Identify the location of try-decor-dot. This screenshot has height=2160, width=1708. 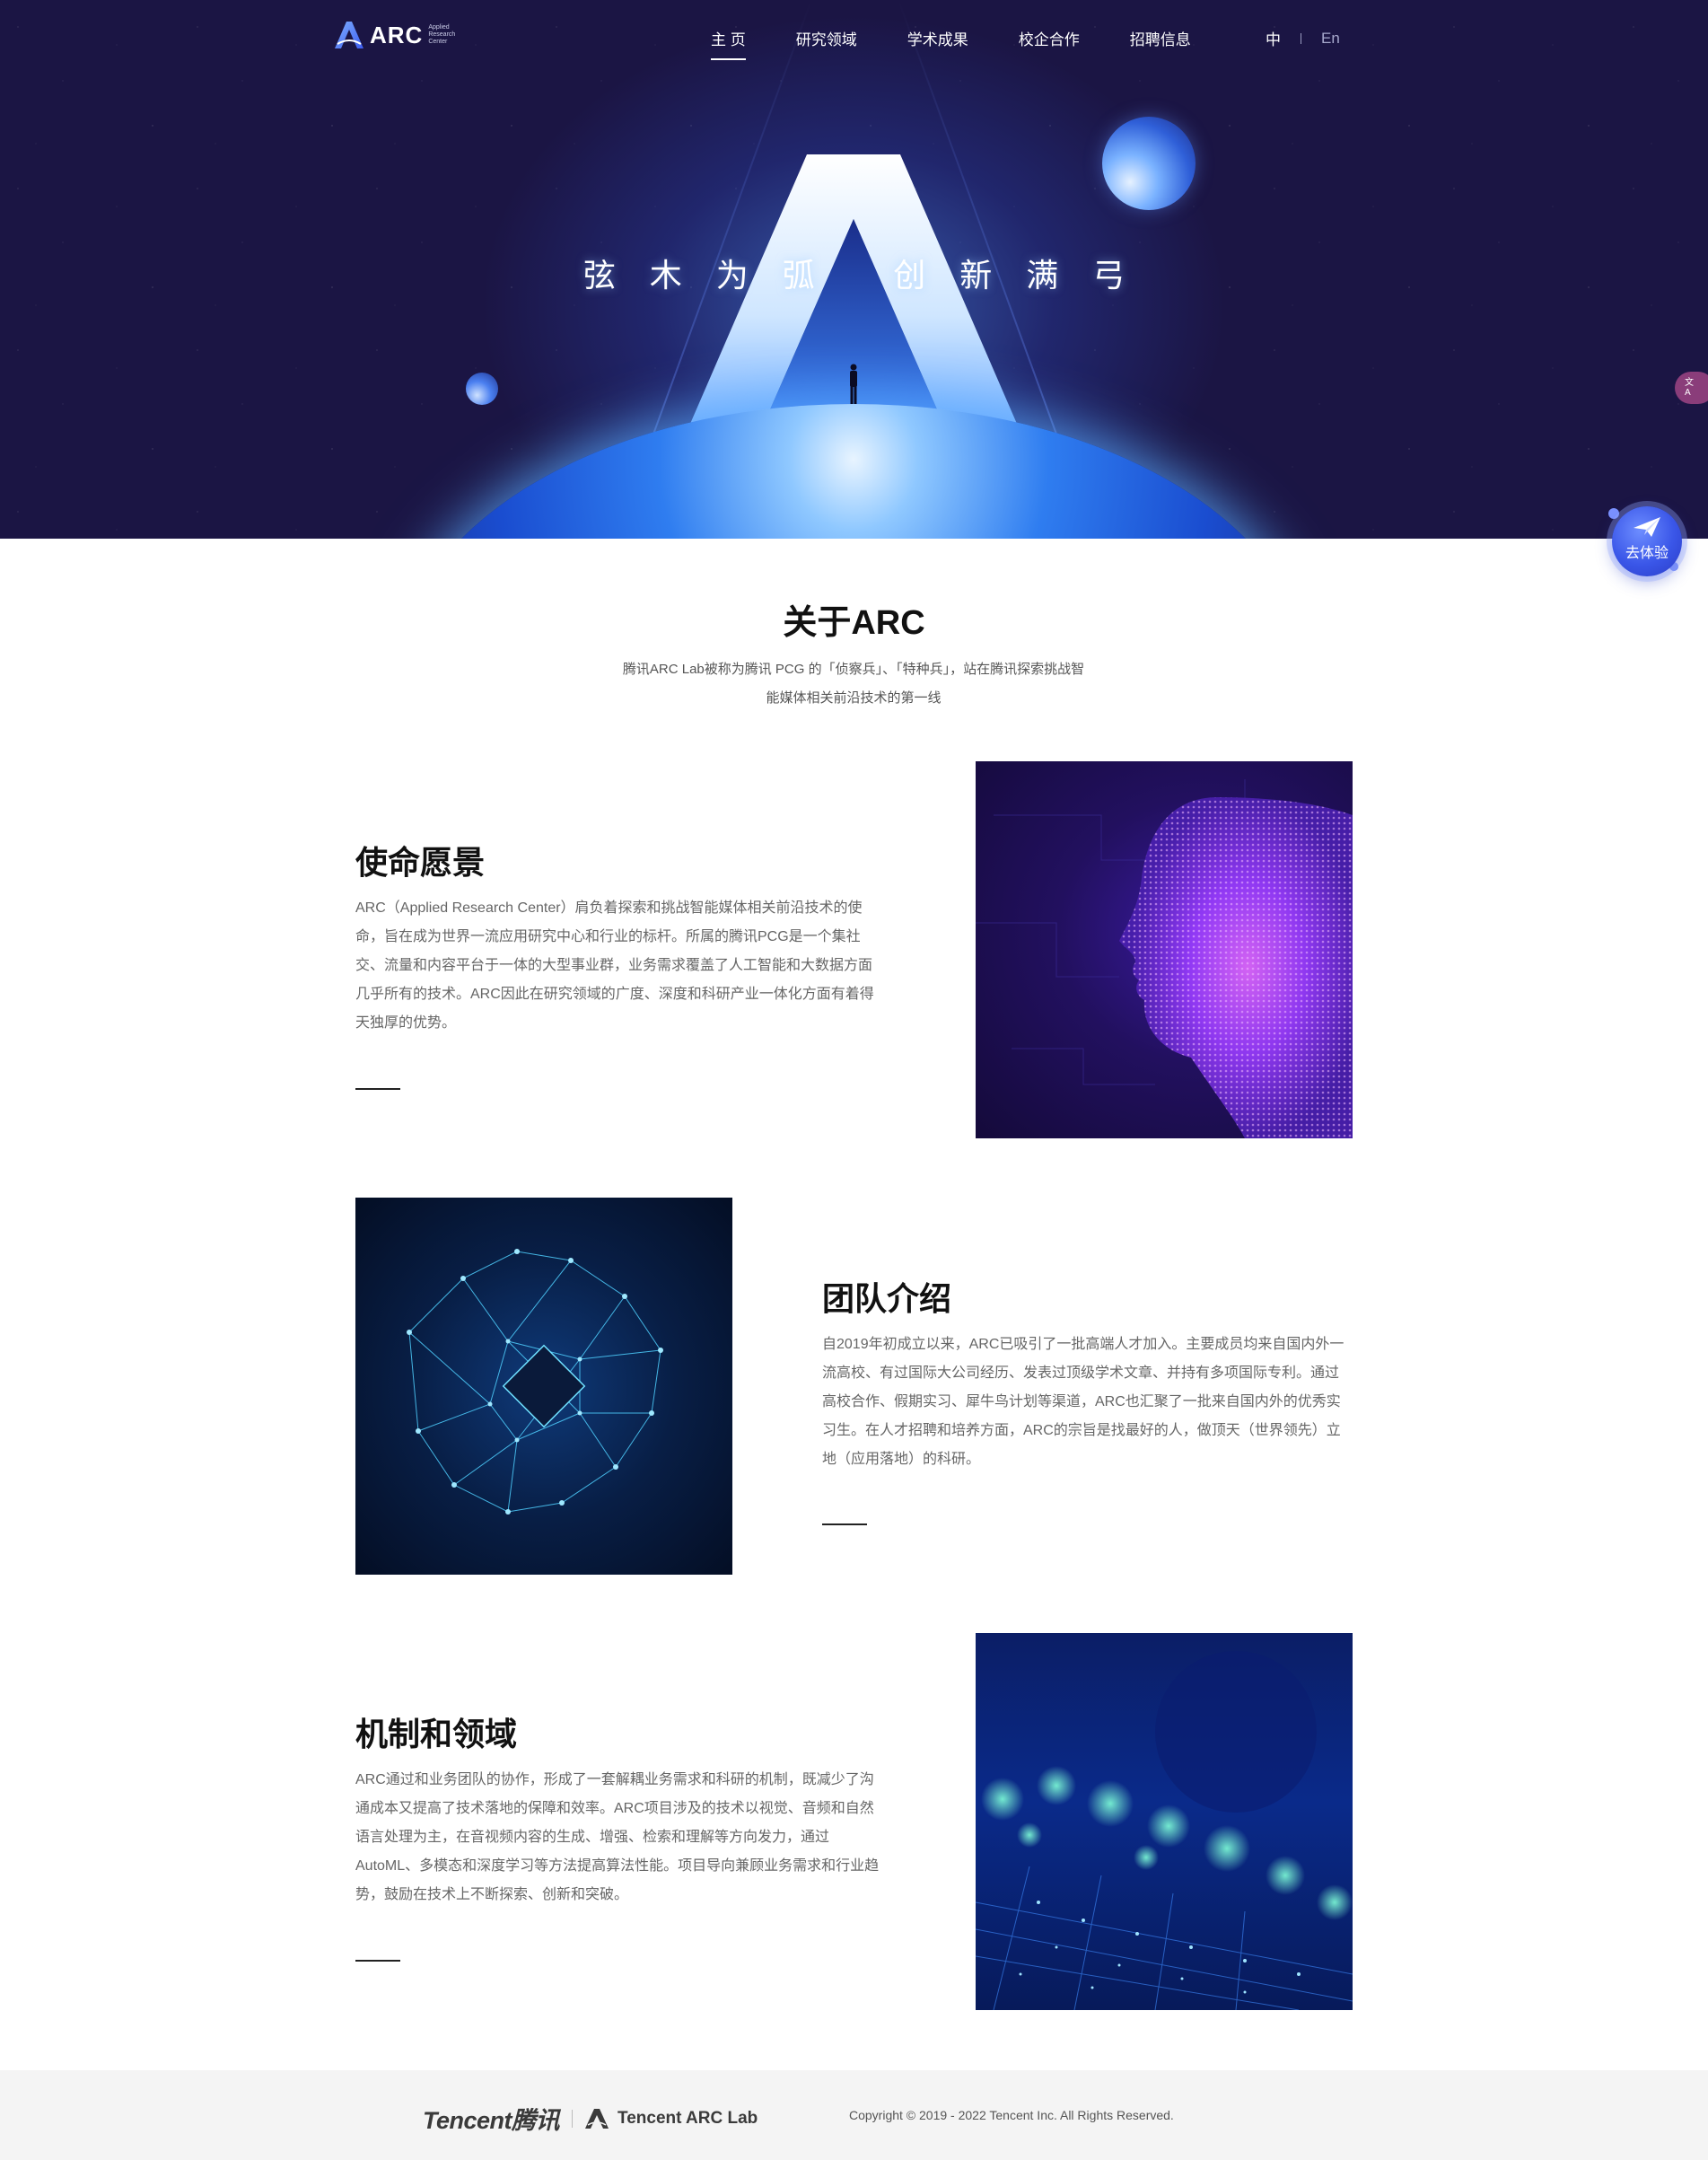
(1613, 513).